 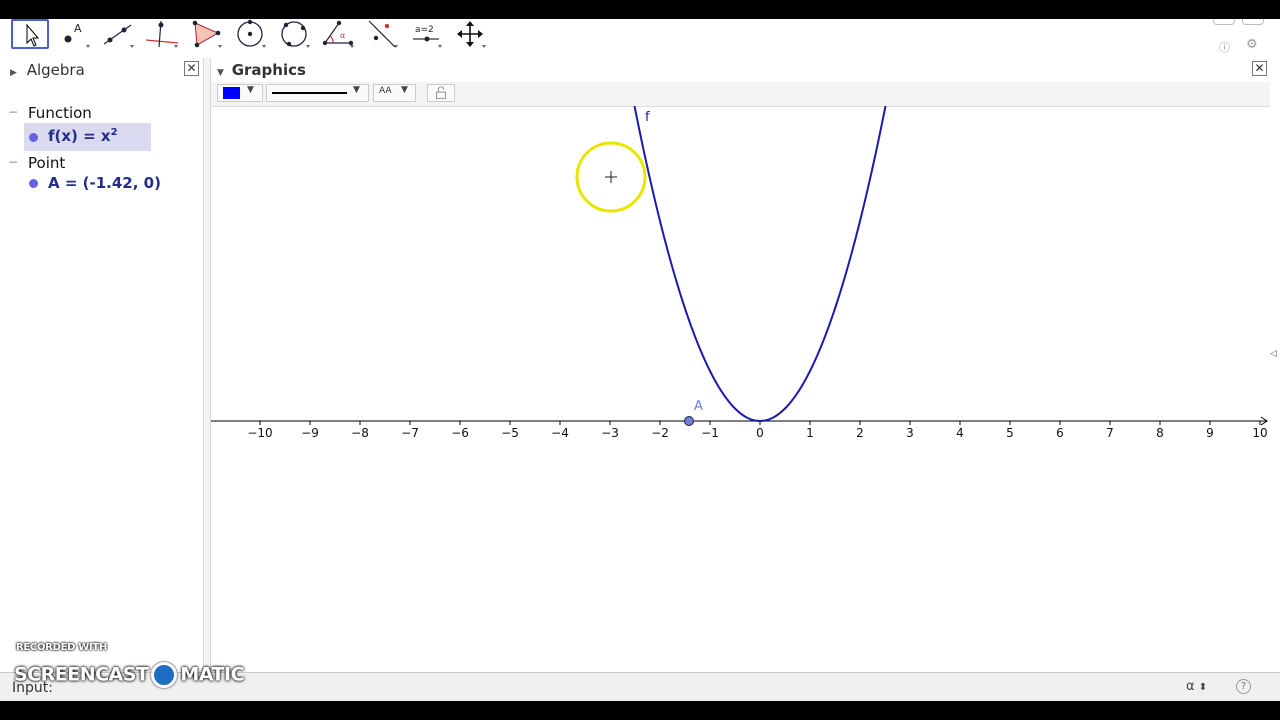 I want to click on angle-icon: α, so click(x=338, y=34).